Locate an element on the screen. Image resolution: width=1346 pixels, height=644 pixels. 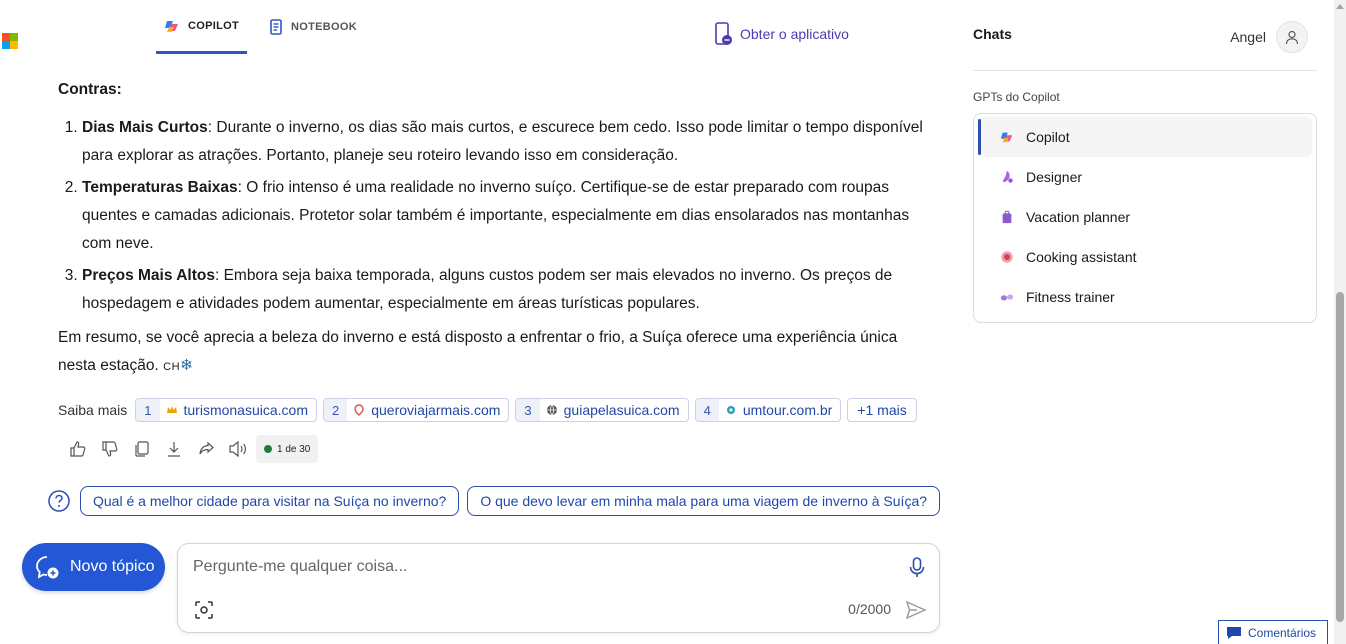
user-menu: Angel is located at coordinates (1269, 37).